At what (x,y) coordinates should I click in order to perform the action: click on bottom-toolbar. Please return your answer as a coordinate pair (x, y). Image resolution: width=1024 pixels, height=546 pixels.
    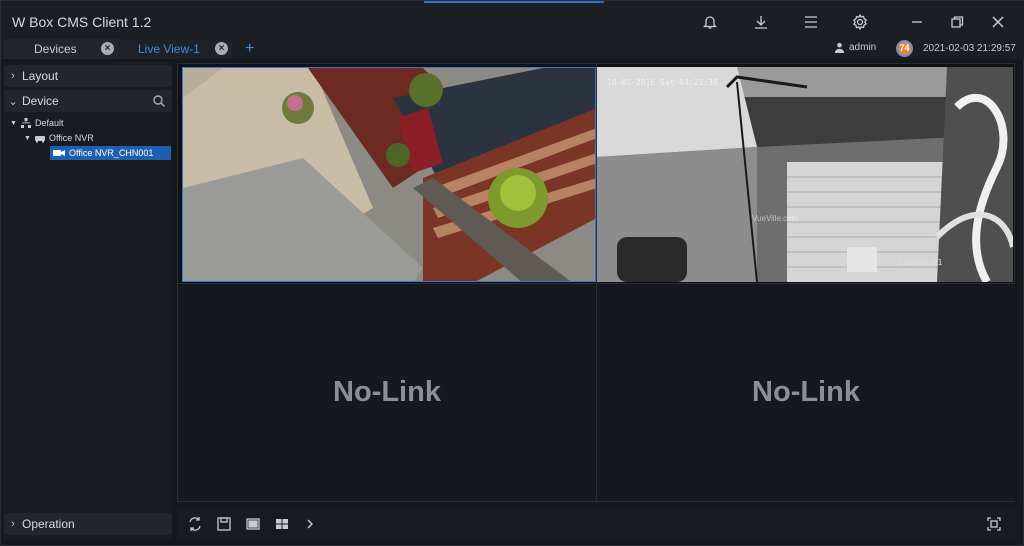
    Looking at the image, I should click on (597, 524).